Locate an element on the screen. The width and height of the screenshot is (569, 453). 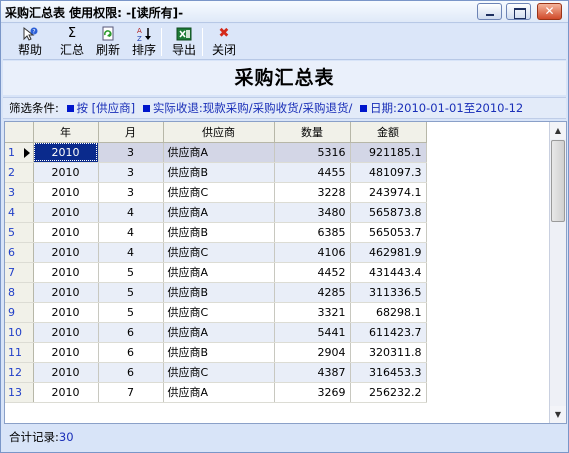
column-header-amount: 金额 is located at coordinates (388, 132).